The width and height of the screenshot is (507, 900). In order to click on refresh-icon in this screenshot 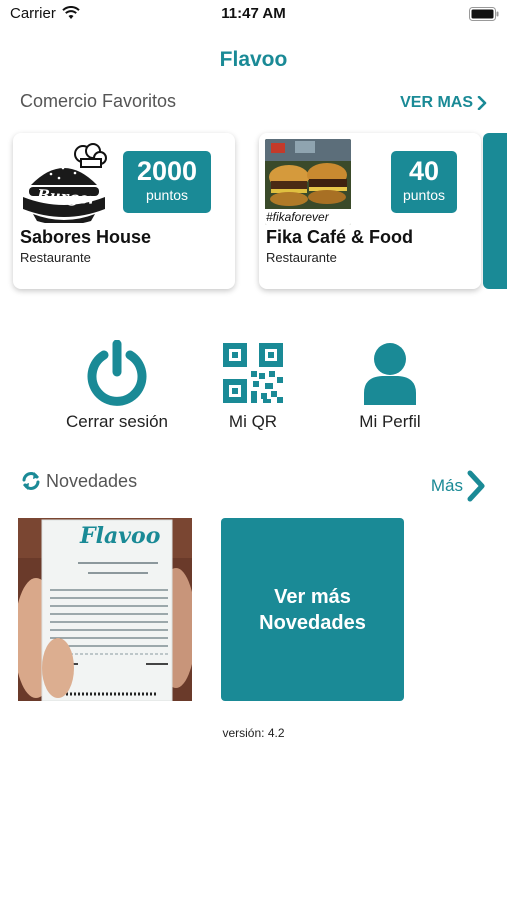, I will do `click(31, 481)`.